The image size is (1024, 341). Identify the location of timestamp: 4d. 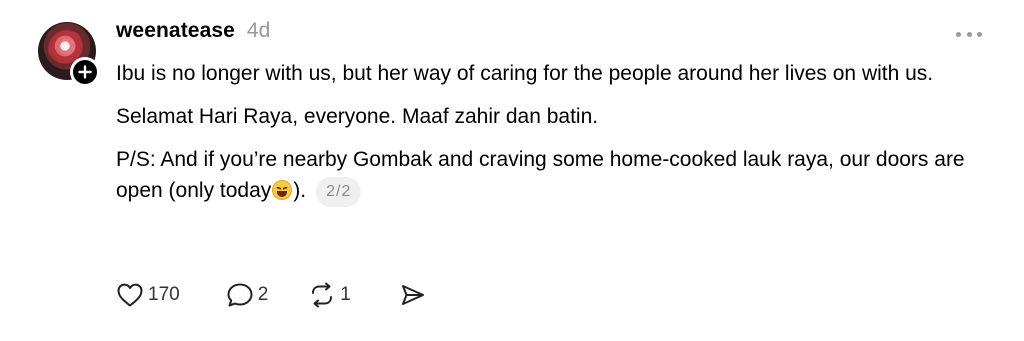
(258, 31).